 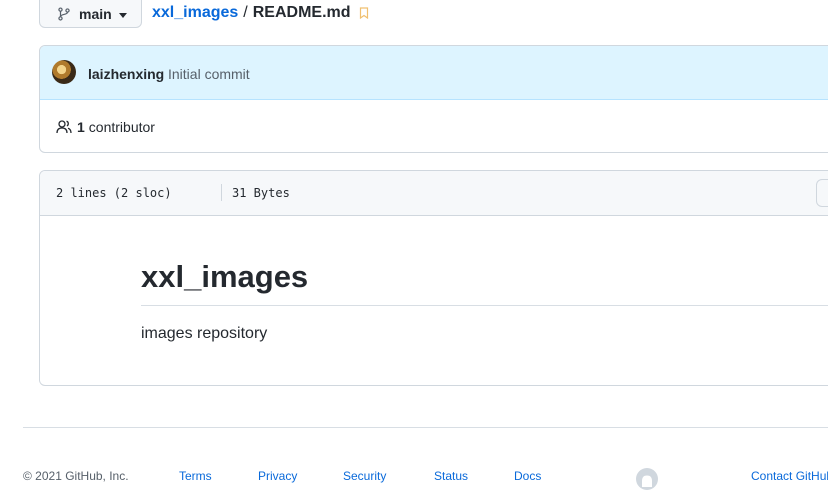 What do you see at coordinates (434, 73) in the screenshot?
I see `latest-commit-row: laizhenxing Initial commit` at bounding box center [434, 73].